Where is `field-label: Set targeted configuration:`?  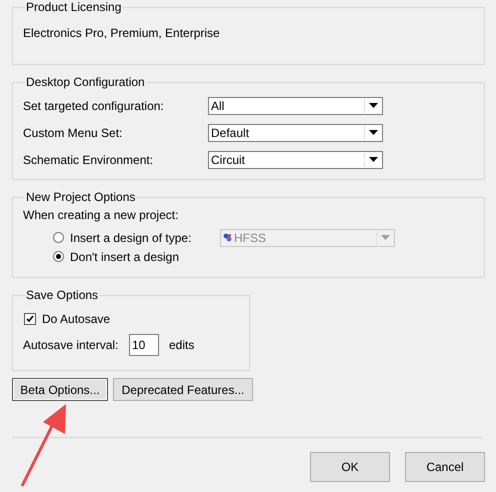 field-label: Set targeted configuration: is located at coordinates (94, 105).